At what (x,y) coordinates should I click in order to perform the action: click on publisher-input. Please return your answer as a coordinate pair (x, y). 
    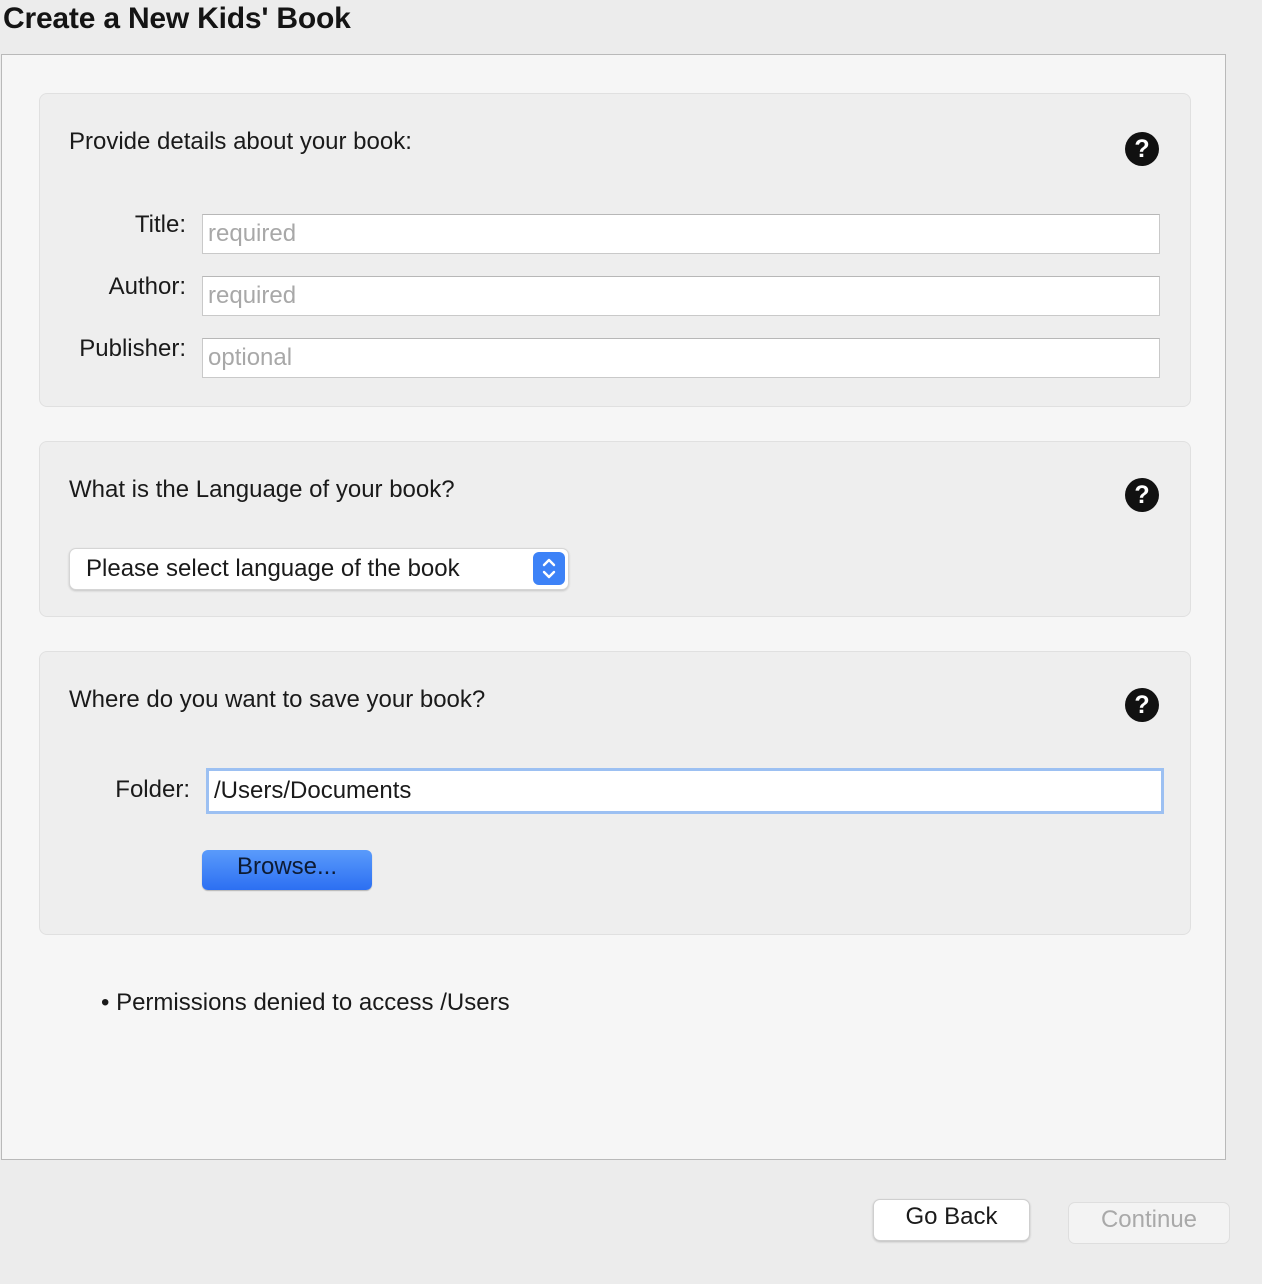
    Looking at the image, I should click on (681, 358).